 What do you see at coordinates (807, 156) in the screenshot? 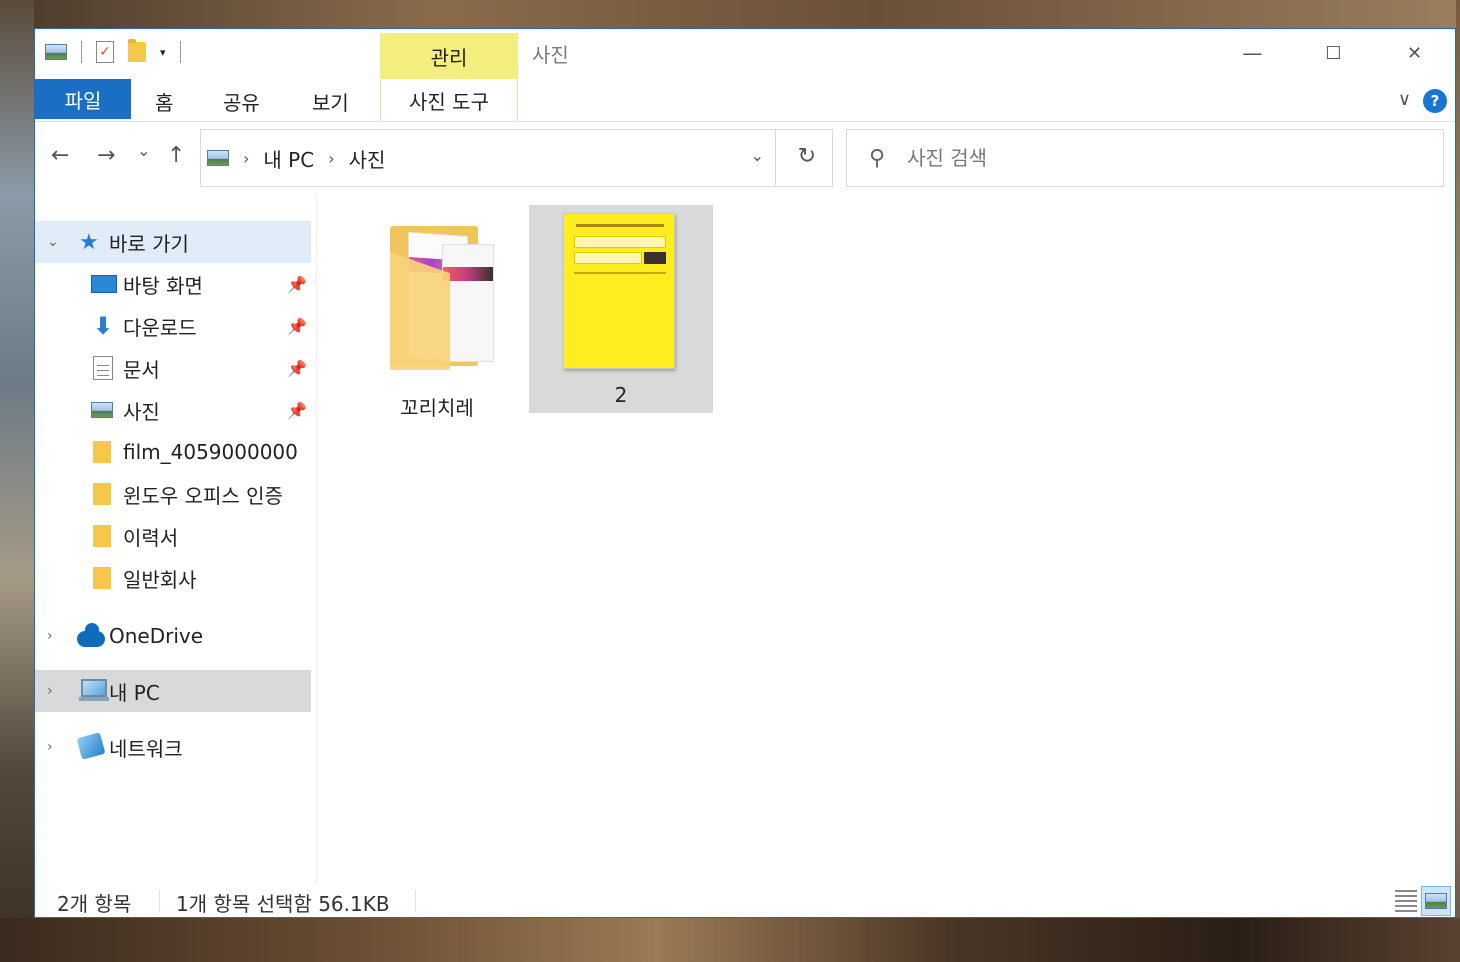
I see `refresh-icon: ↻` at bounding box center [807, 156].